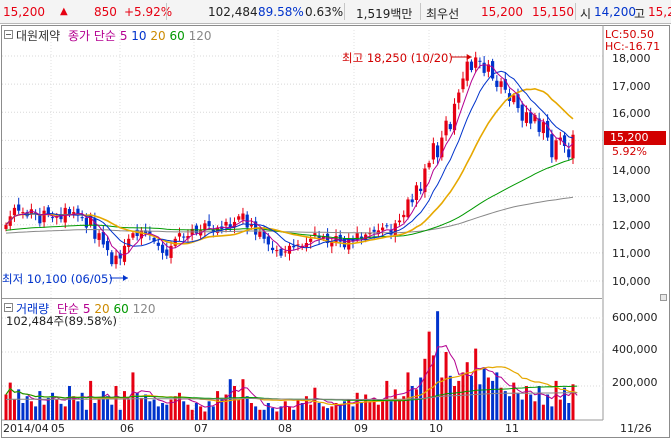 This screenshot has width=671, height=439. I want to click on date-tick: 10, so click(436, 428).